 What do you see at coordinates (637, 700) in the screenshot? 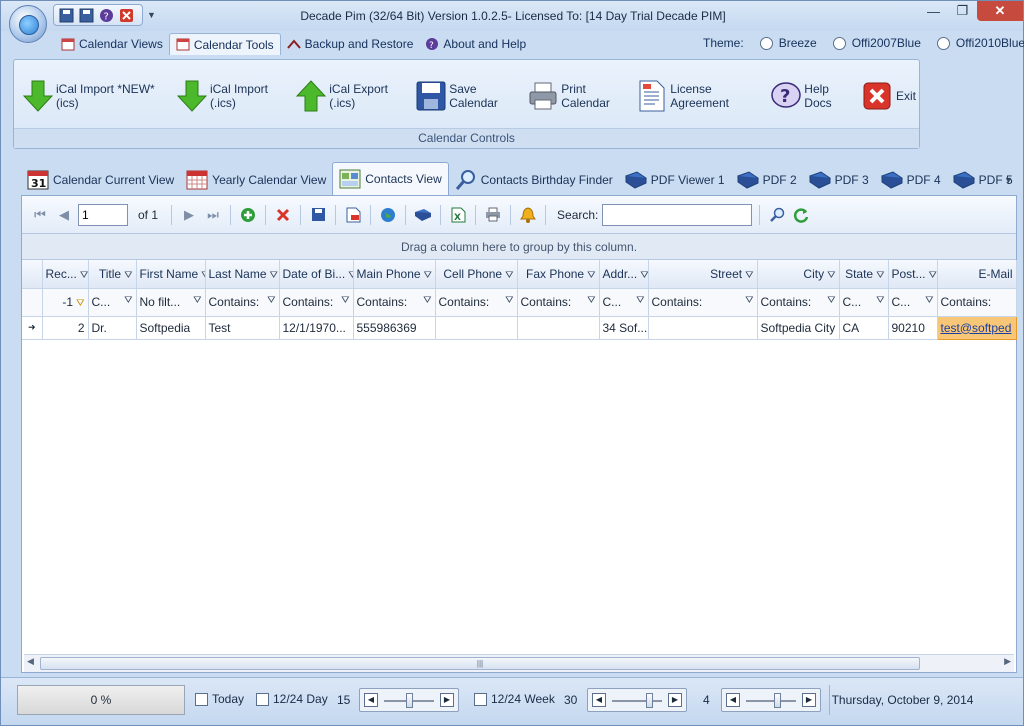
I see `week-interval-slider: ◀ ▶` at bounding box center [637, 700].